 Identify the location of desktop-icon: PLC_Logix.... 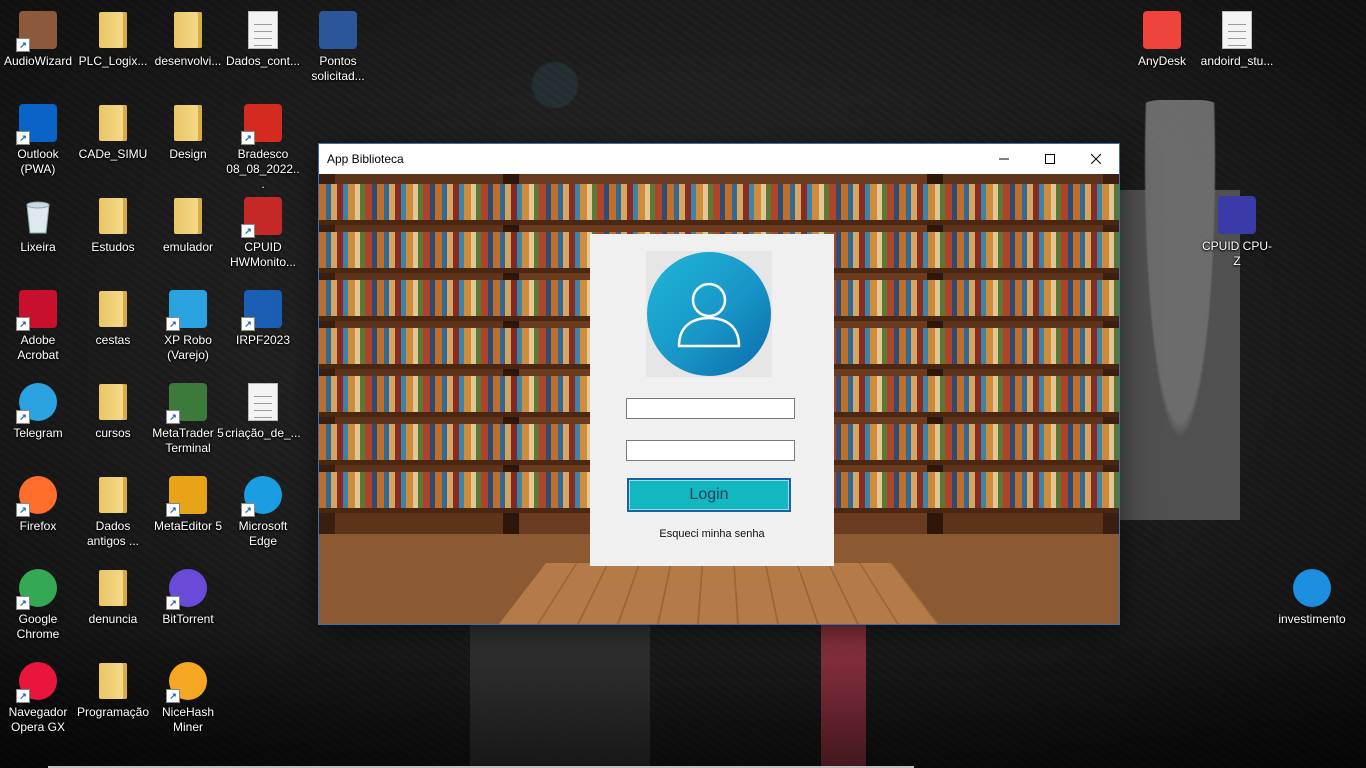
(113, 39).